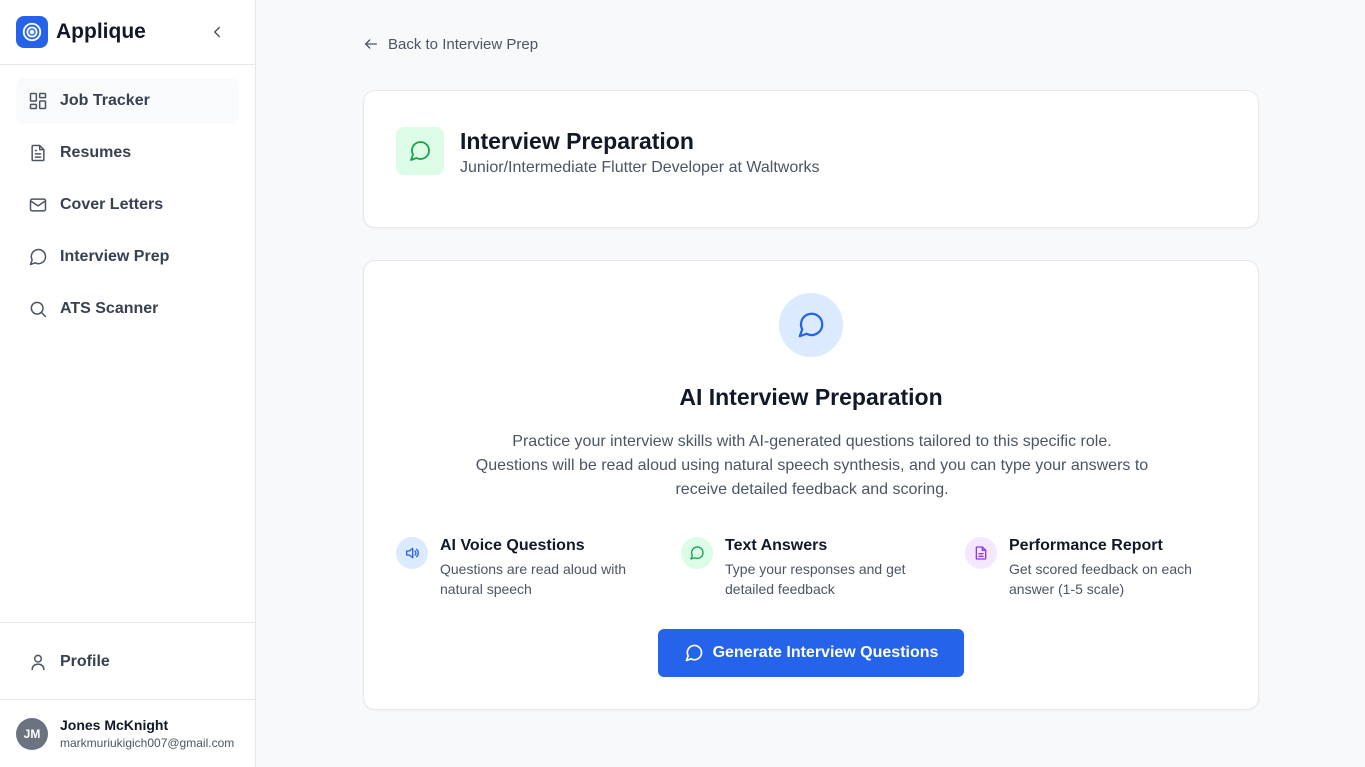 This screenshot has width=1365, height=767. What do you see at coordinates (776, 545) in the screenshot?
I see `feature-title: Text Answers` at bounding box center [776, 545].